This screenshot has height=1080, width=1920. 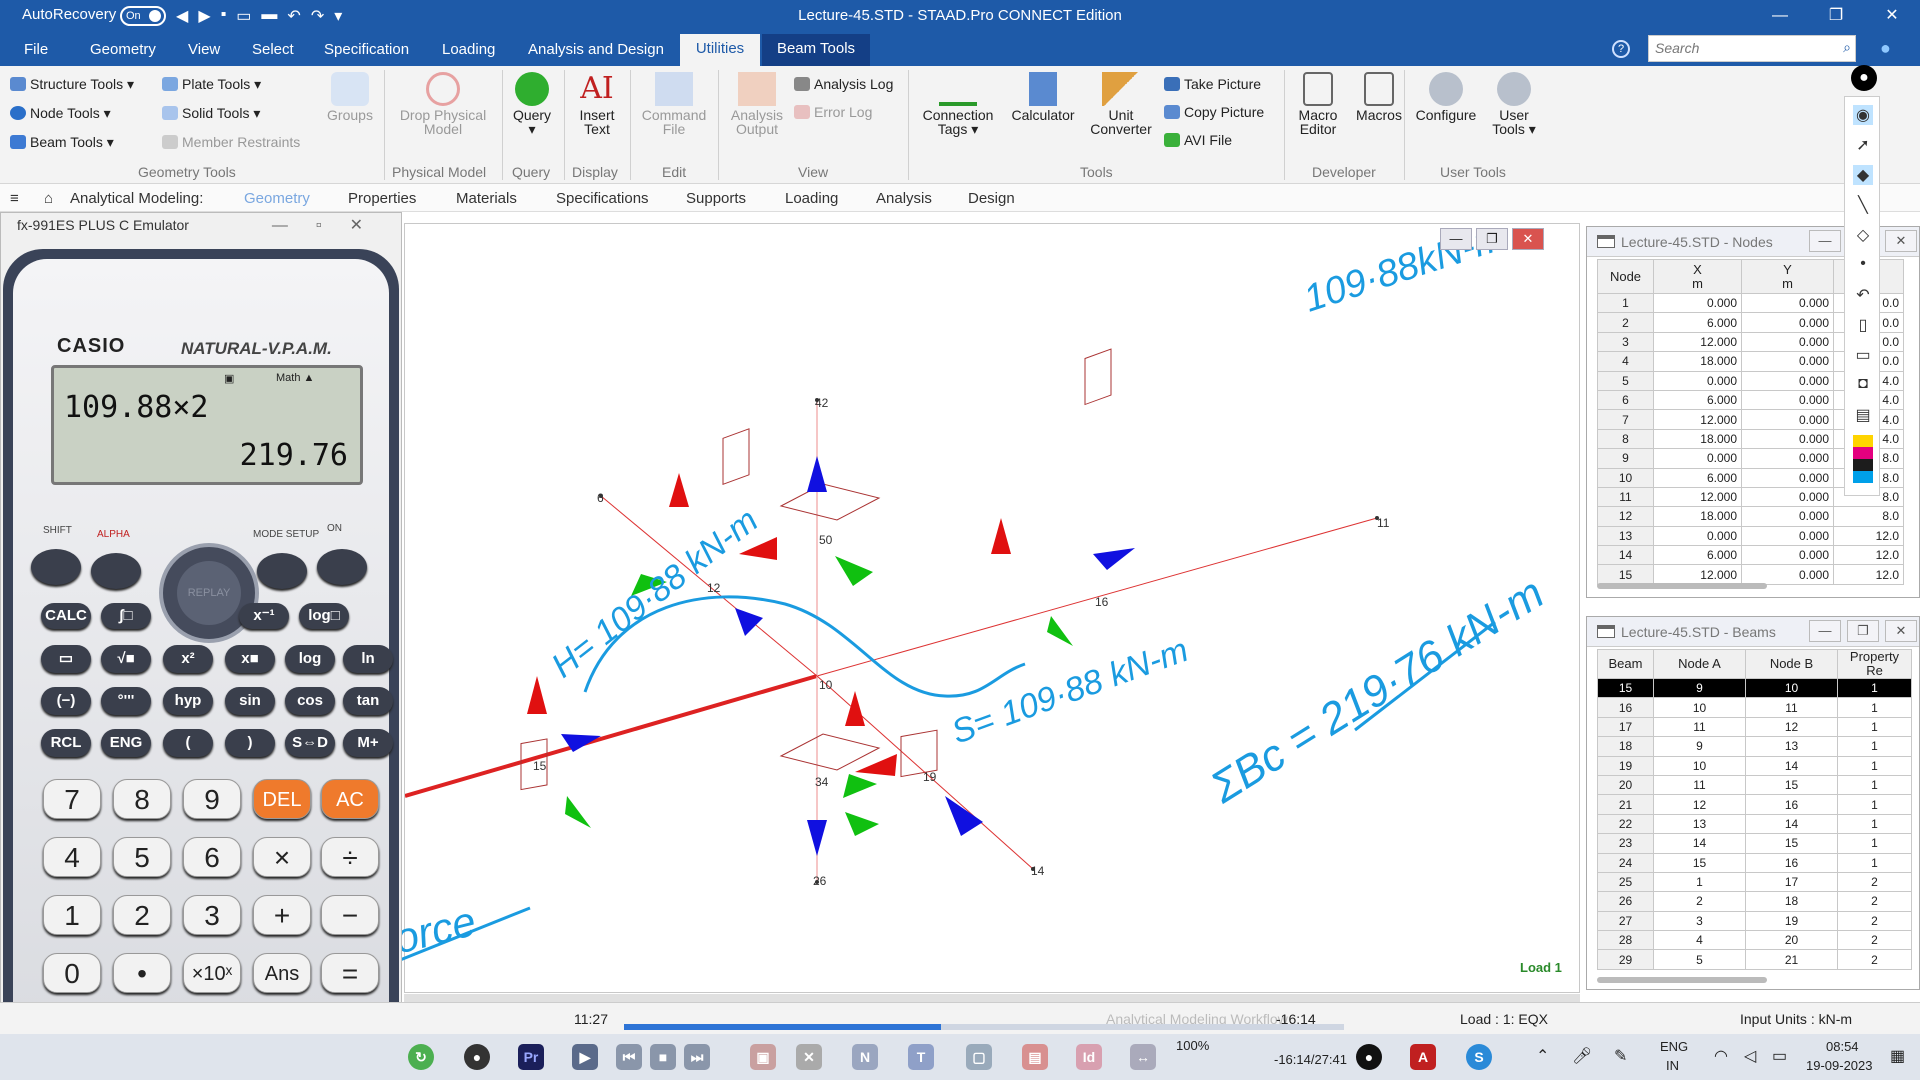 I want to click on table-row: 20 11 15 1, so click(x=1754, y=785).